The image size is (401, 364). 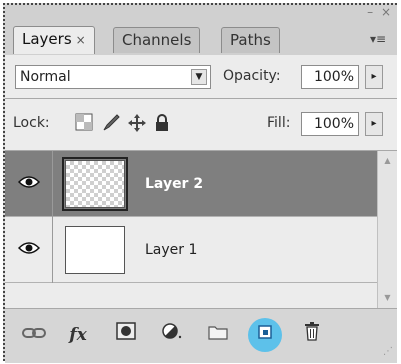 I want to click on tab-label: Channels, so click(x=157, y=40).